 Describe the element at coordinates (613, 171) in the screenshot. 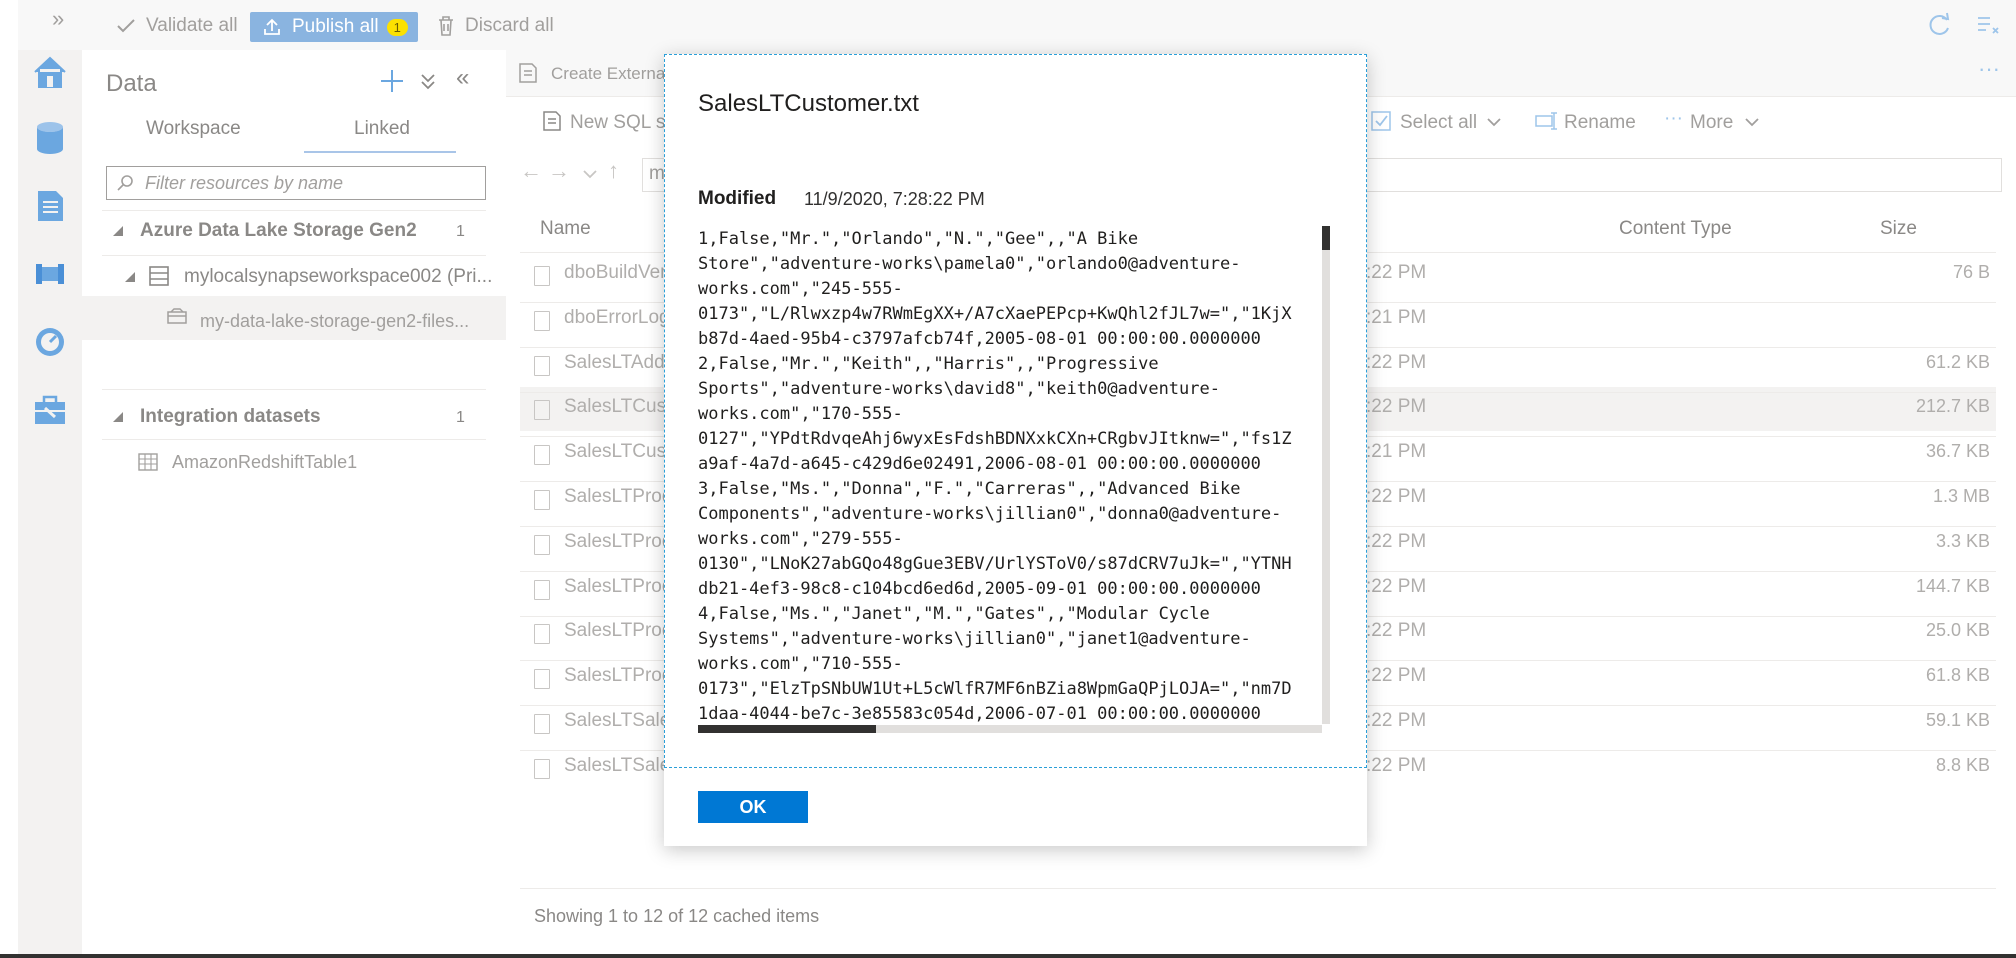

I see `up-arrow-icon: ↑` at that location.